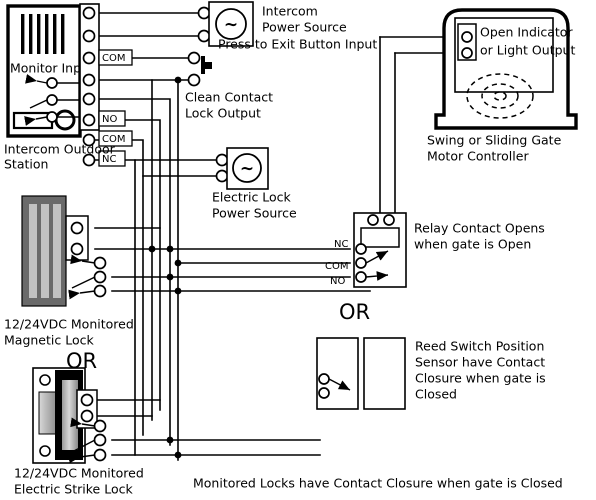  Describe the element at coordinates (336, 266) in the screenshot. I see `relay-label-com: COM` at that location.